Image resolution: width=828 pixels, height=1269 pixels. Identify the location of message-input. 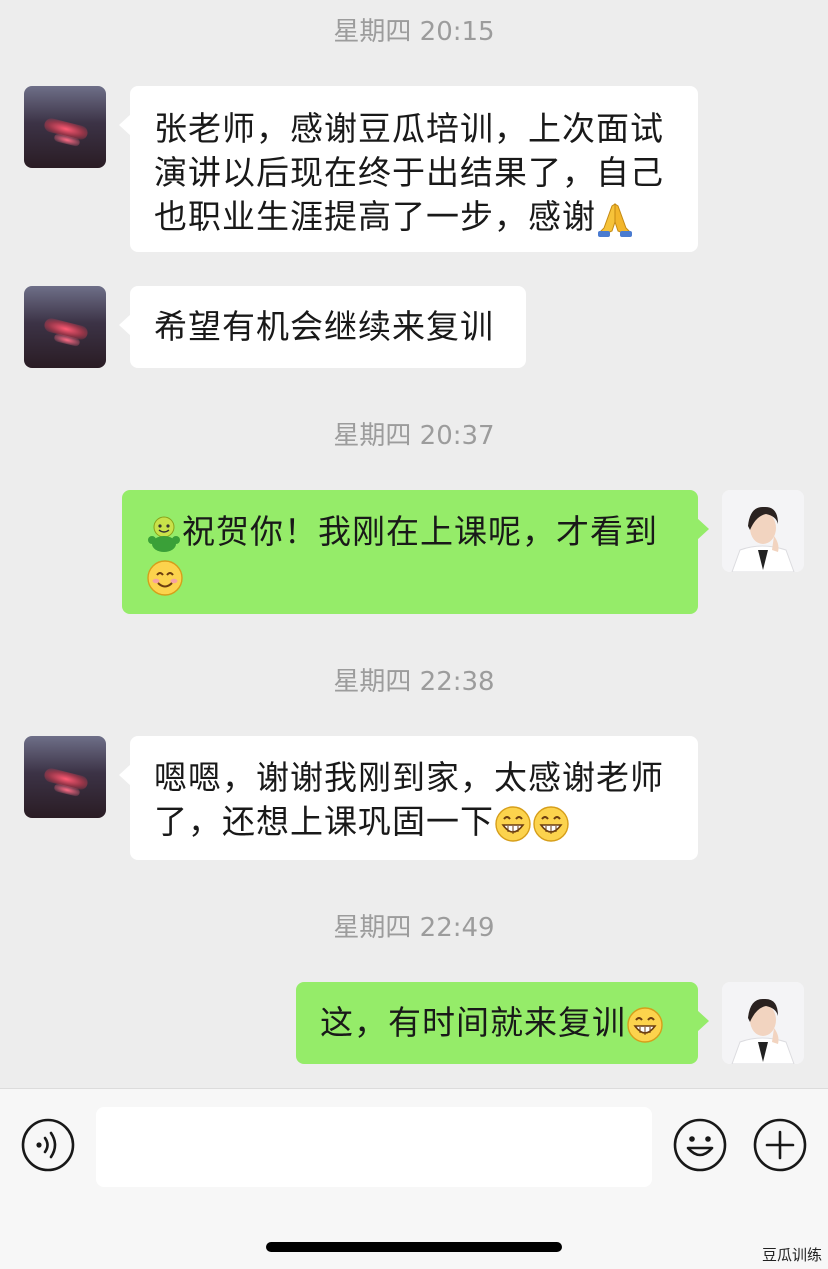
(374, 1147).